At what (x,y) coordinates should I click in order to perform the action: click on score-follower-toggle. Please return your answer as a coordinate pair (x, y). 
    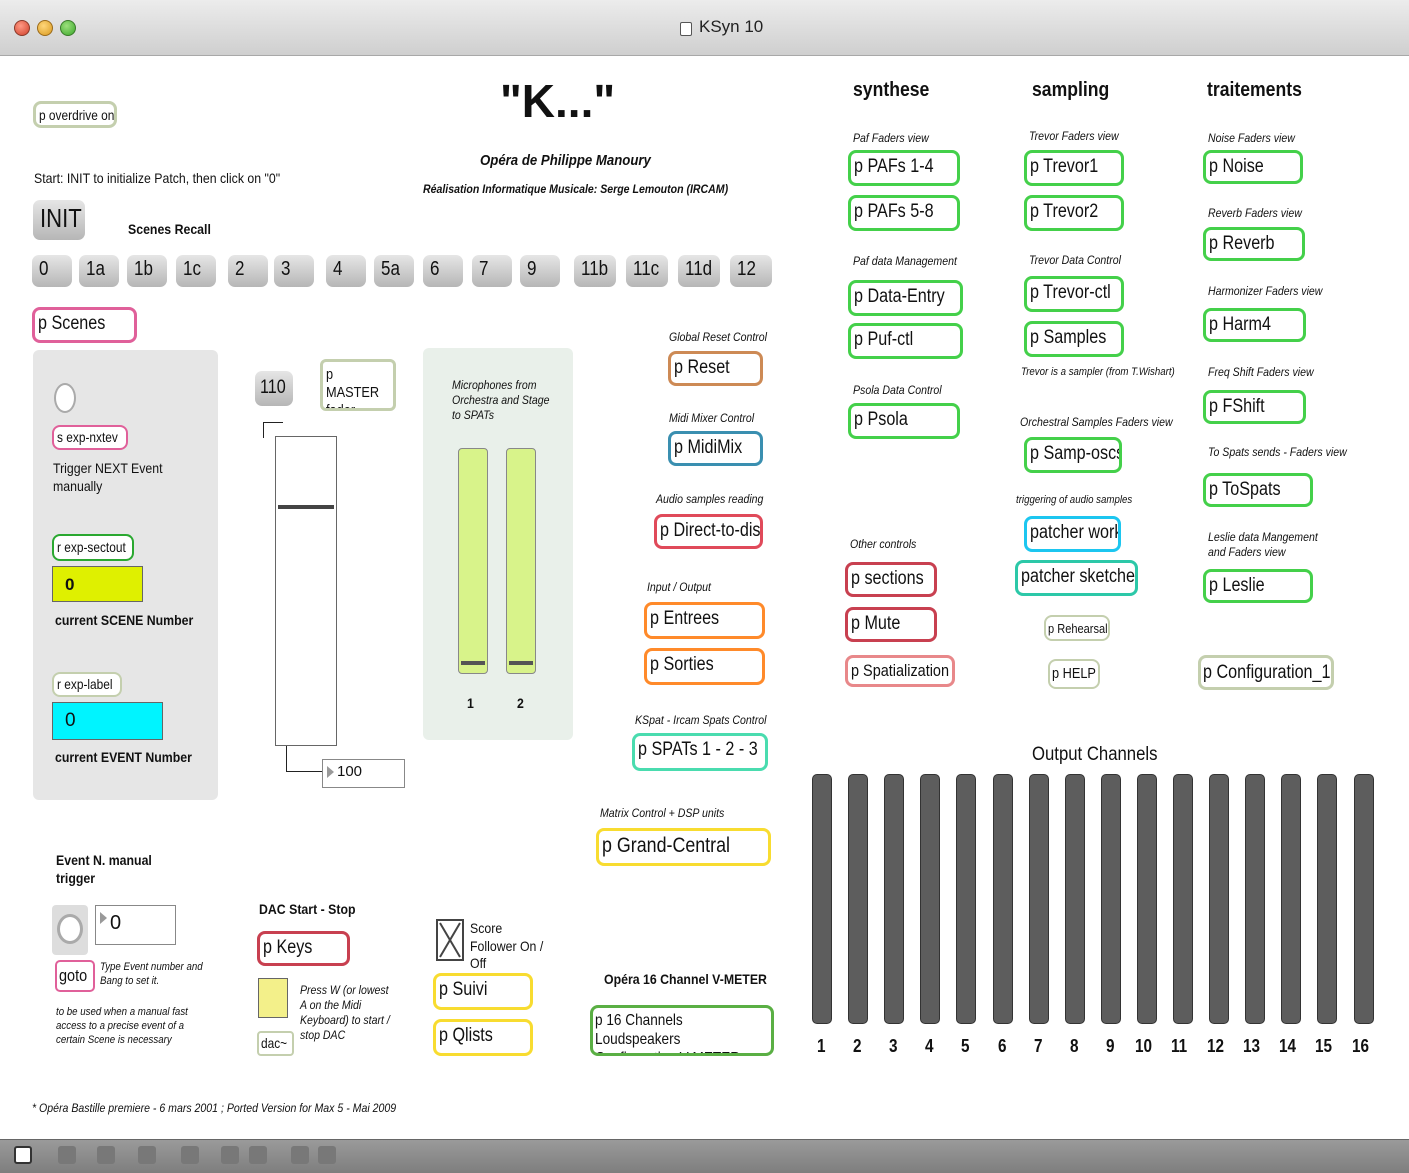
    Looking at the image, I should click on (450, 940).